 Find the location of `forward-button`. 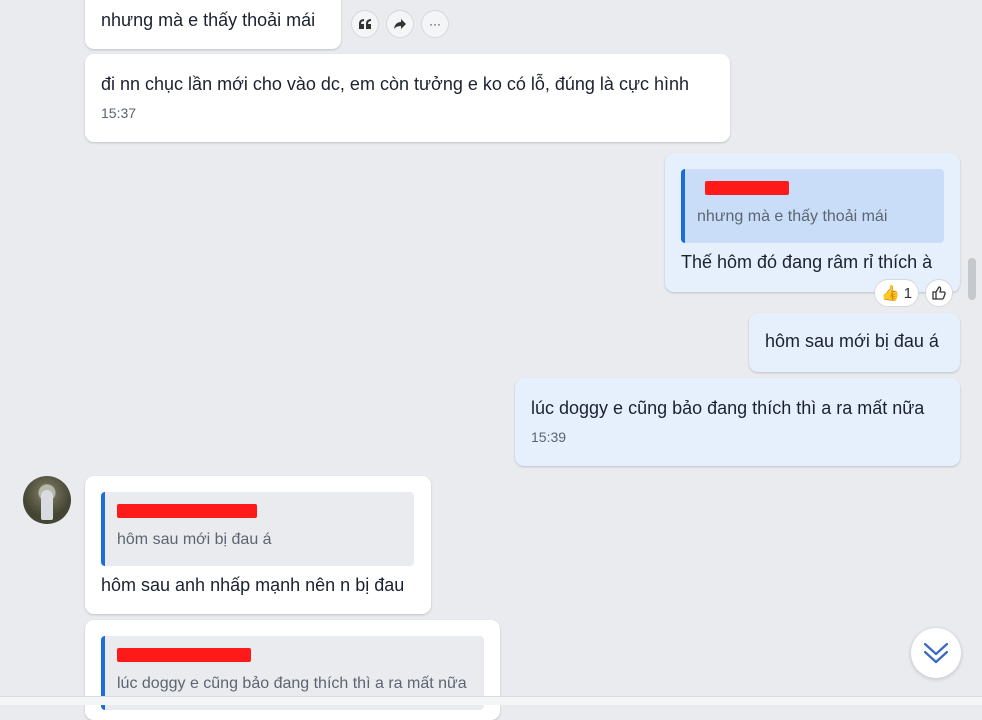

forward-button is located at coordinates (400, 24).